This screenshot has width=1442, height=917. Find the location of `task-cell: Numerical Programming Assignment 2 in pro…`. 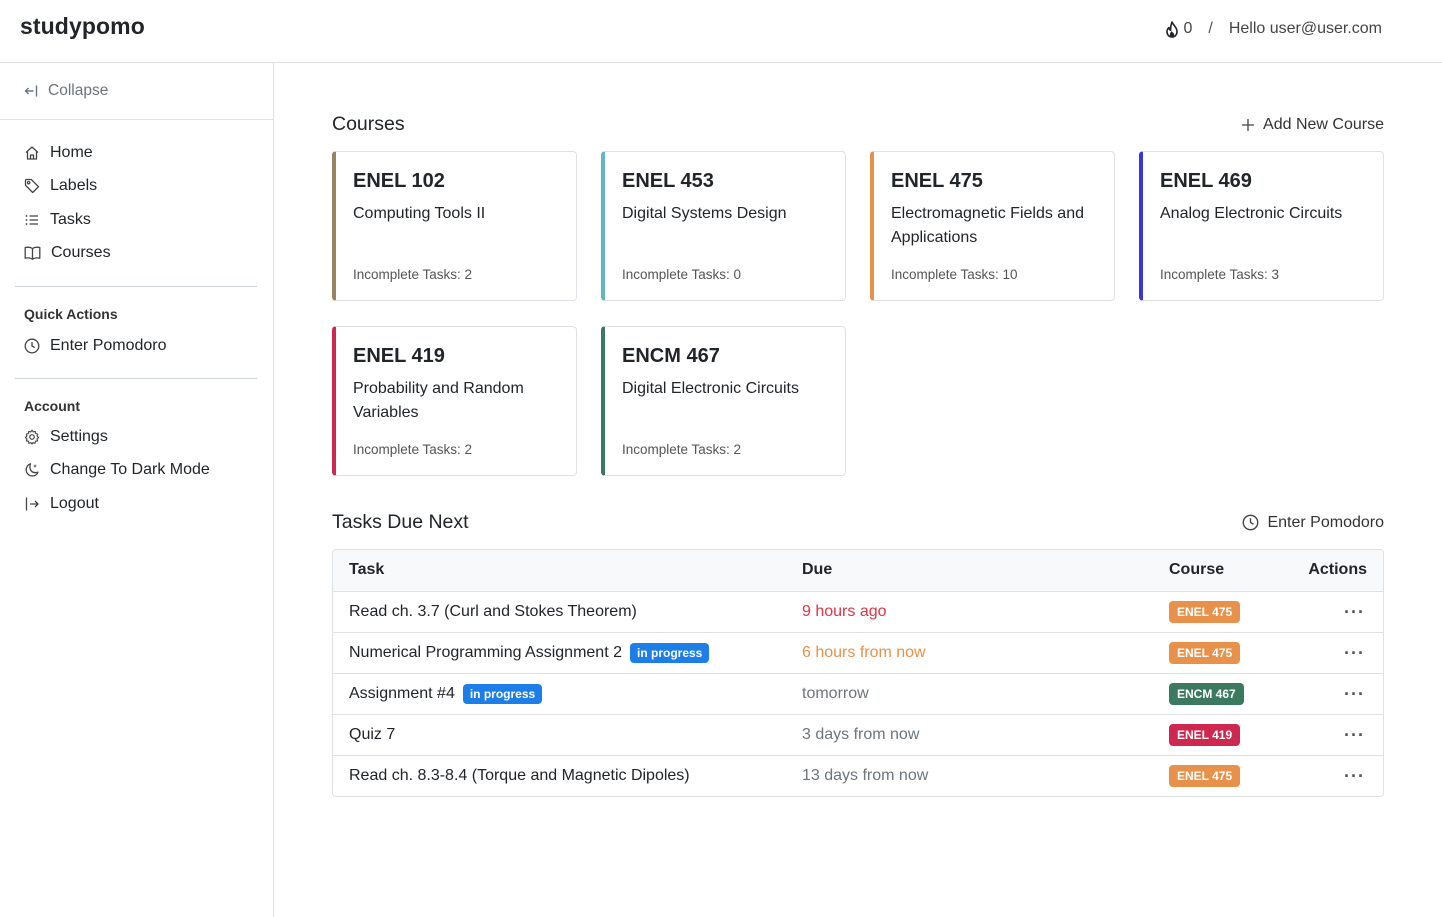

task-cell: Numerical Programming Assignment 2 in pro… is located at coordinates (529, 653).